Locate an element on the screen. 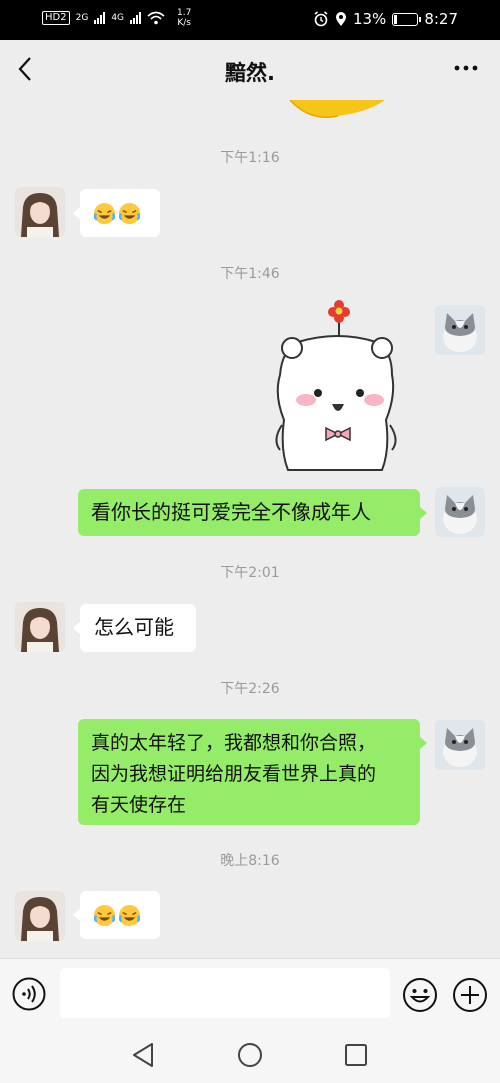  nav-back-icon is located at coordinates (143, 1055).